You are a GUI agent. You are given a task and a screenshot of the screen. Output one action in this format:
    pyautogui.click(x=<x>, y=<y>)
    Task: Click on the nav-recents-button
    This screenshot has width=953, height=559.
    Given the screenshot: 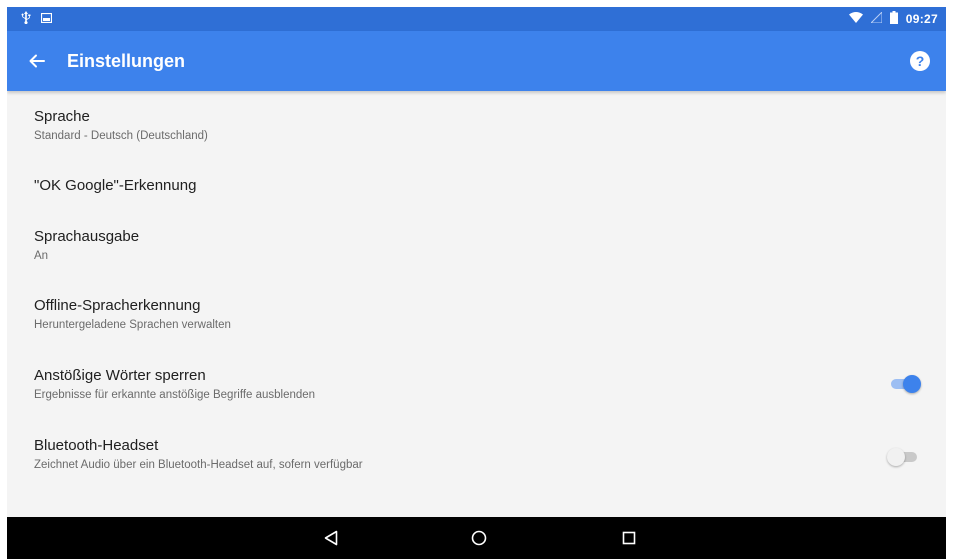 What is the action you would take?
    pyautogui.click(x=629, y=538)
    